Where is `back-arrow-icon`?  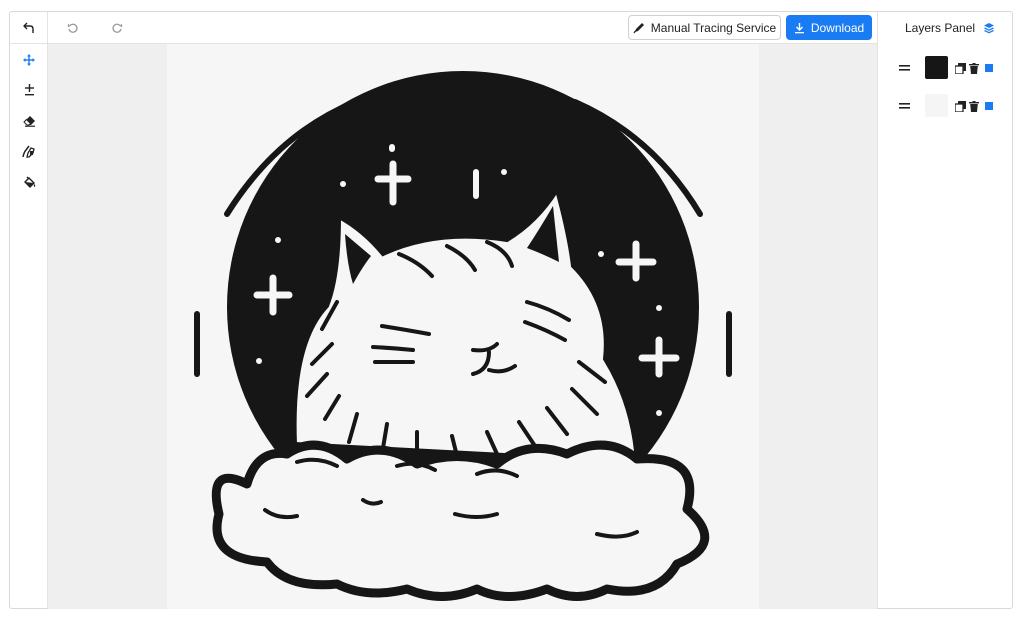
back-arrow-icon is located at coordinates (28, 27).